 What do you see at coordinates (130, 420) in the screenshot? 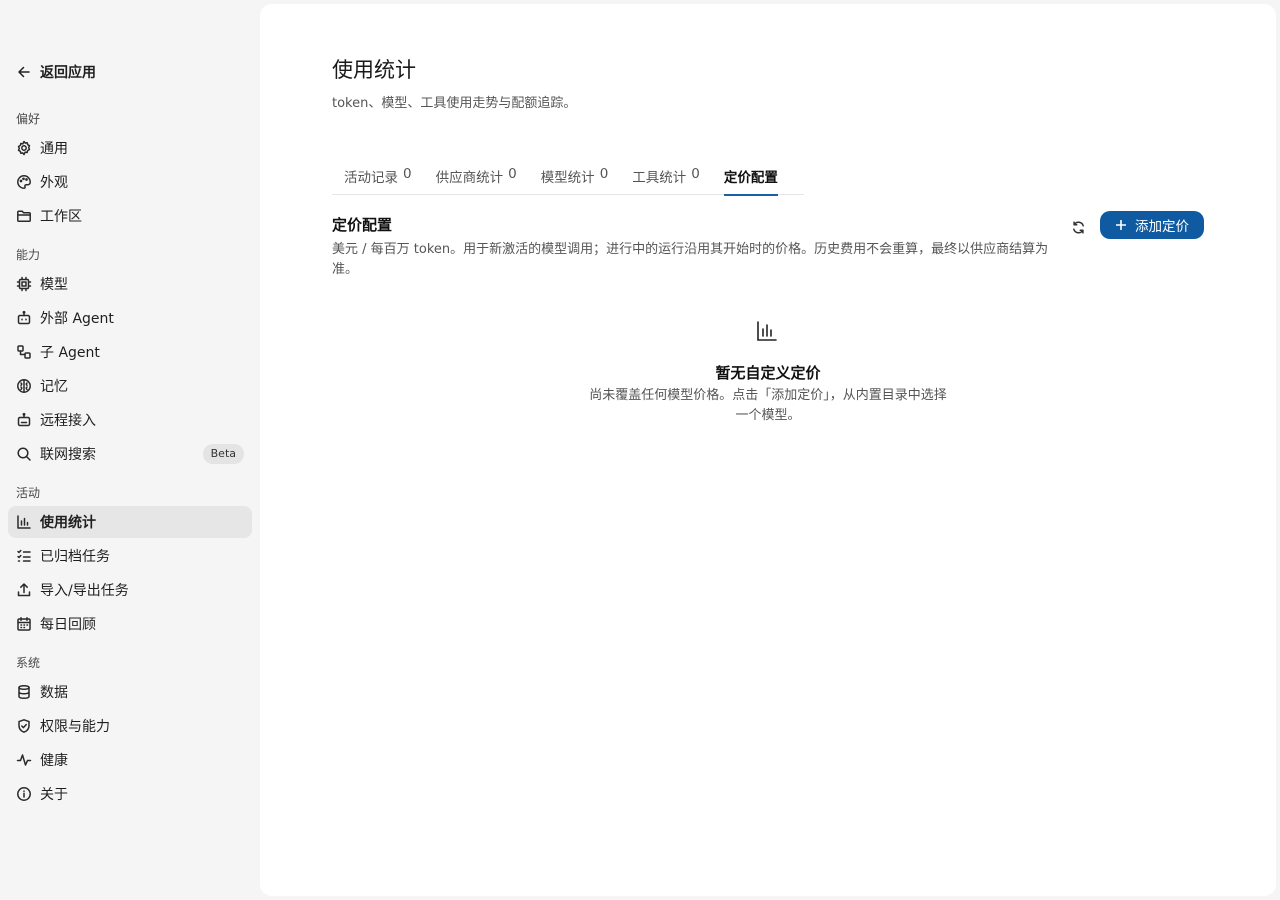
I see `sidebar-item-remote-access: 远程接入` at bounding box center [130, 420].